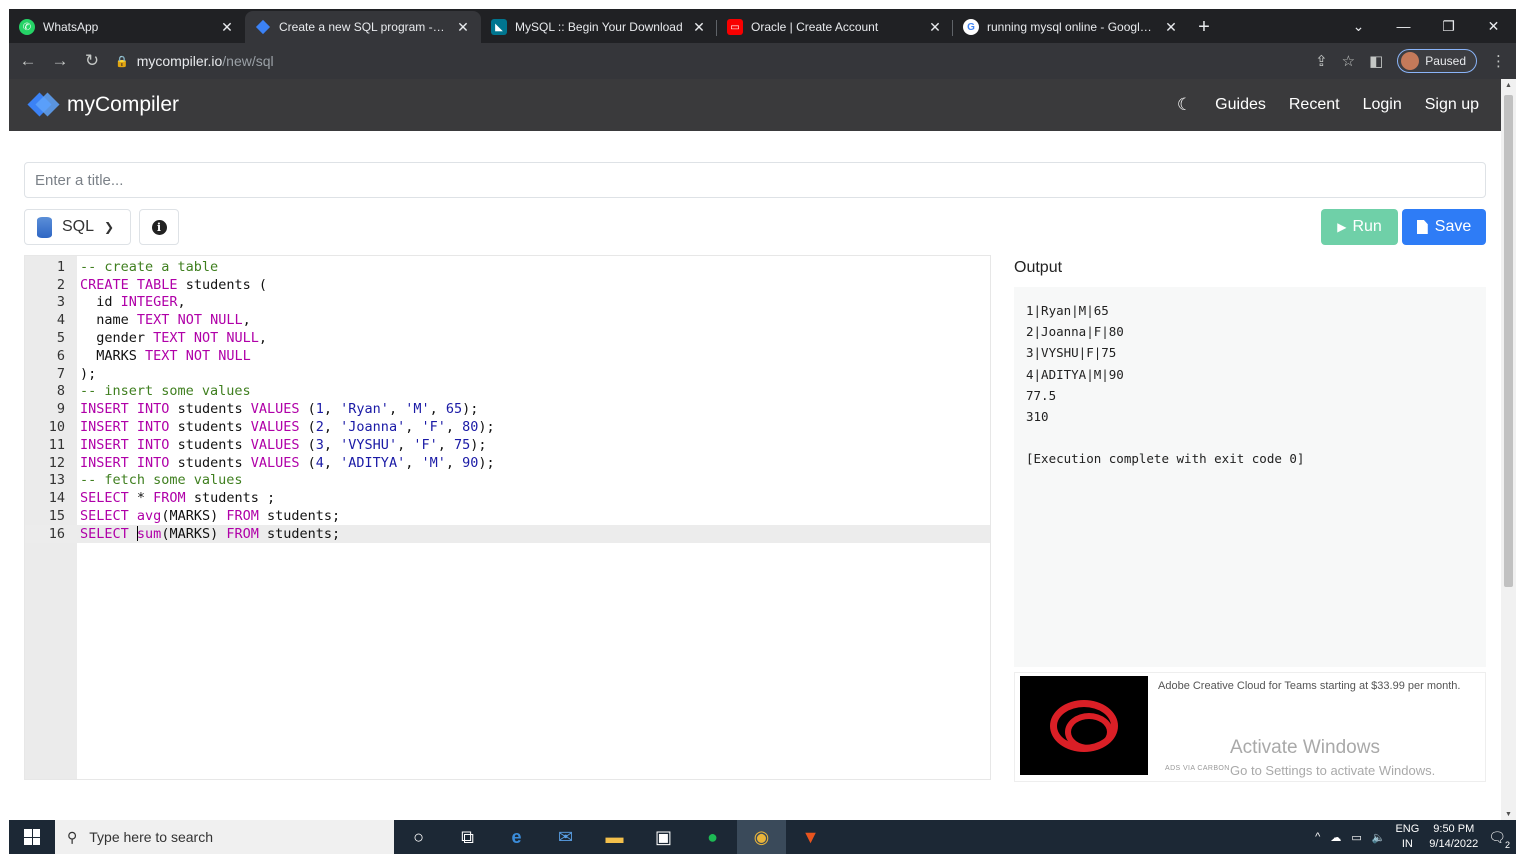 The width and height of the screenshot is (1521, 854). Describe the element at coordinates (1452, 105) in the screenshot. I see `nav-signup-link: Sign up` at that location.